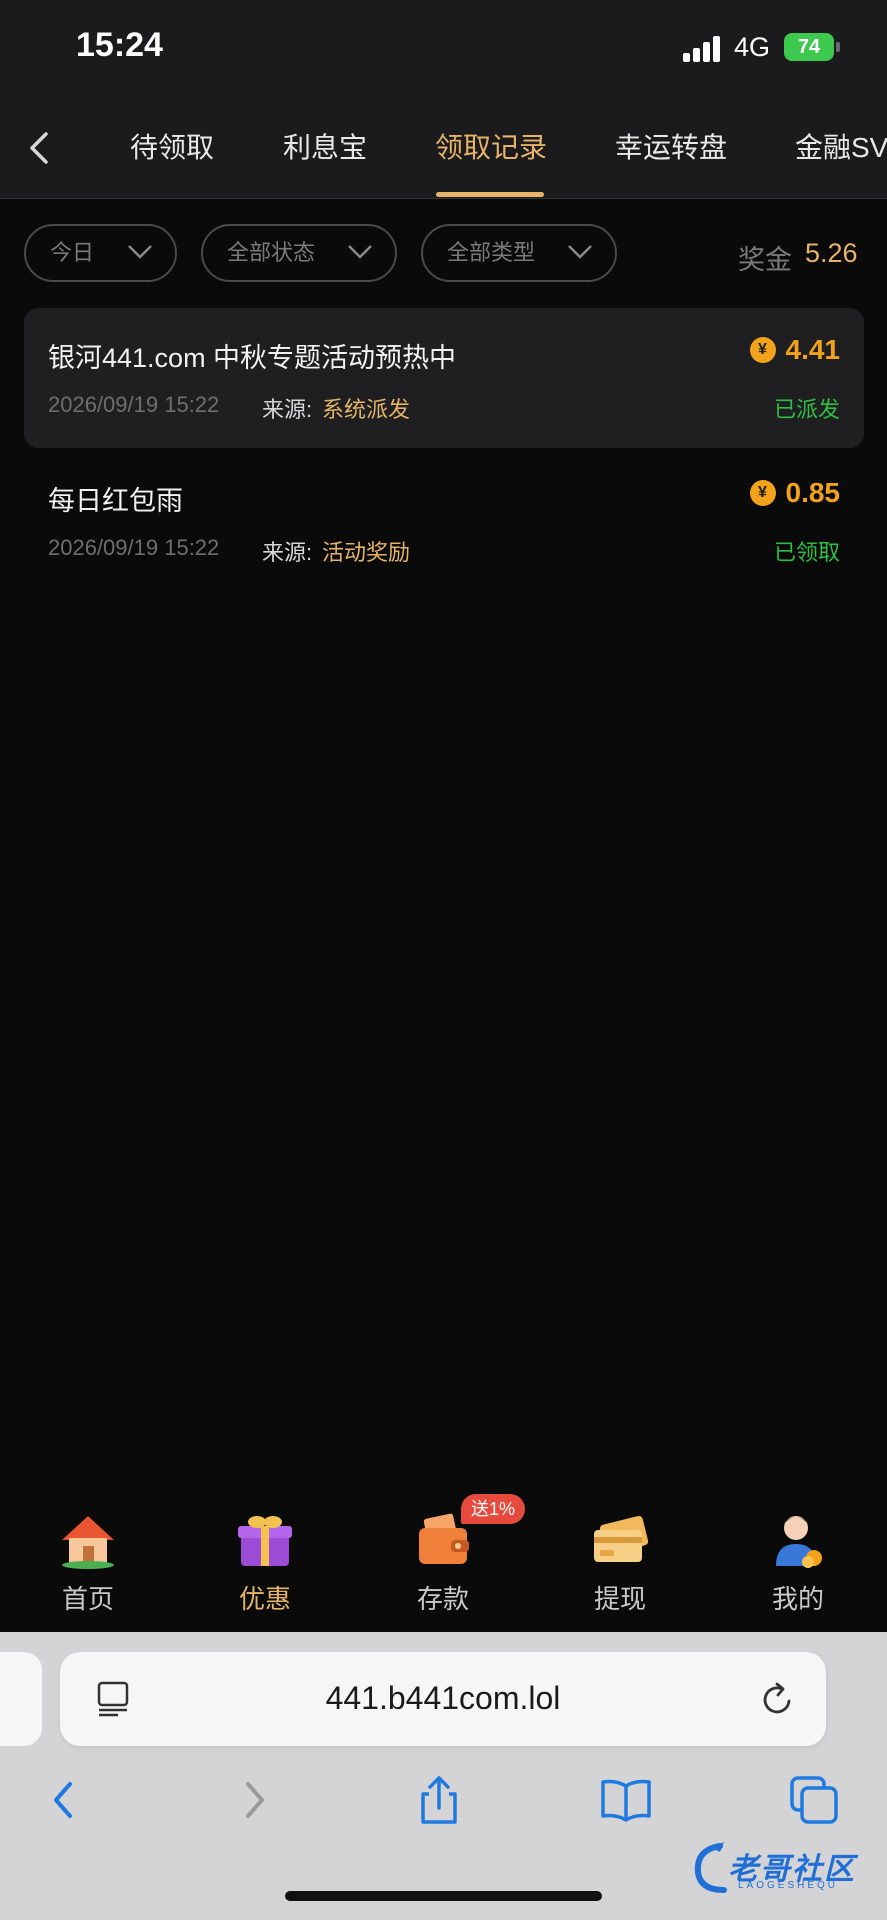  I want to click on bonus-total-value: 5.26, so click(831, 253).